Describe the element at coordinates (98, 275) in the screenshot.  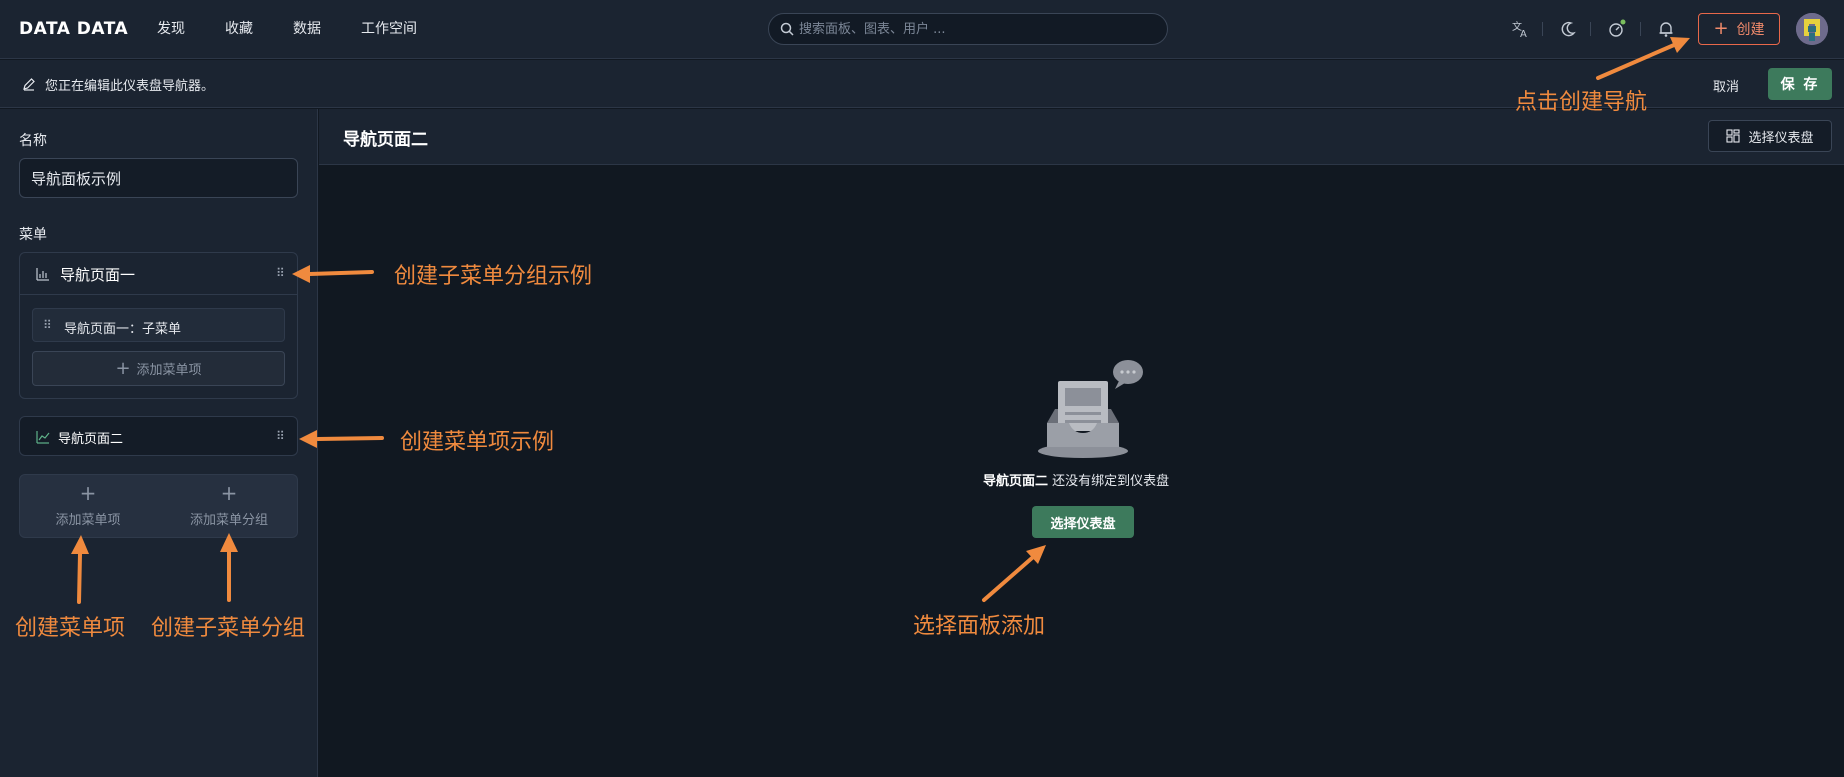
I see `menu-group-title: 导航页面一` at that location.